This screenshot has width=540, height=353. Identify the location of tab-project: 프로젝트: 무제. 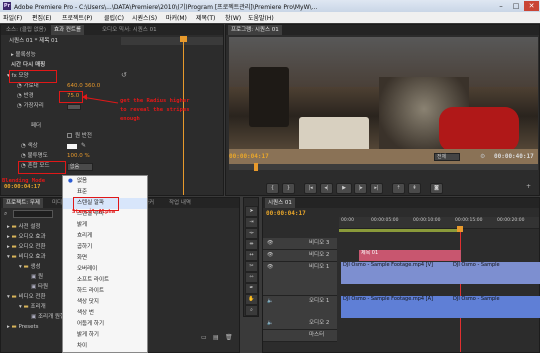
(23, 203).